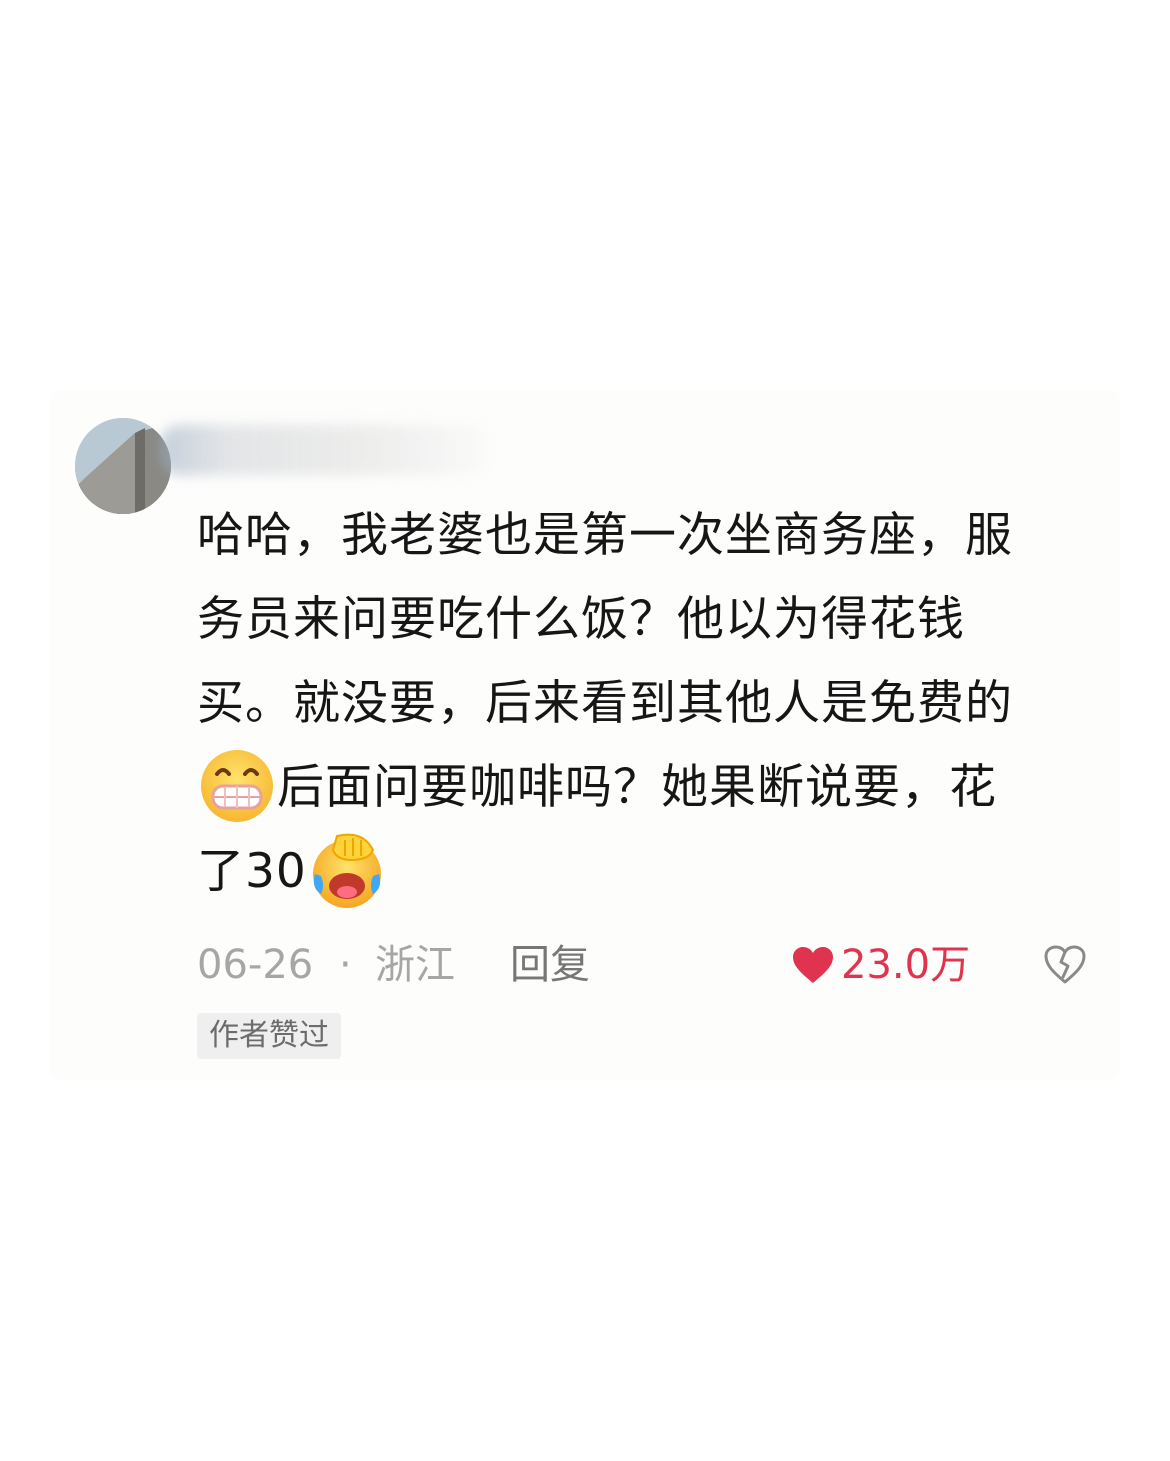  What do you see at coordinates (647, 872) in the screenshot?
I see `comment-line-with-emoji: 了30` at bounding box center [647, 872].